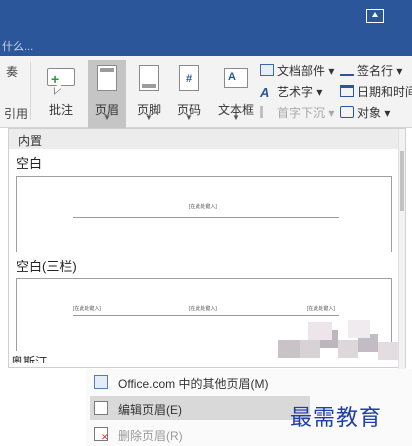  I want to click on gallery-section-header: 内置, so click(204, 139).